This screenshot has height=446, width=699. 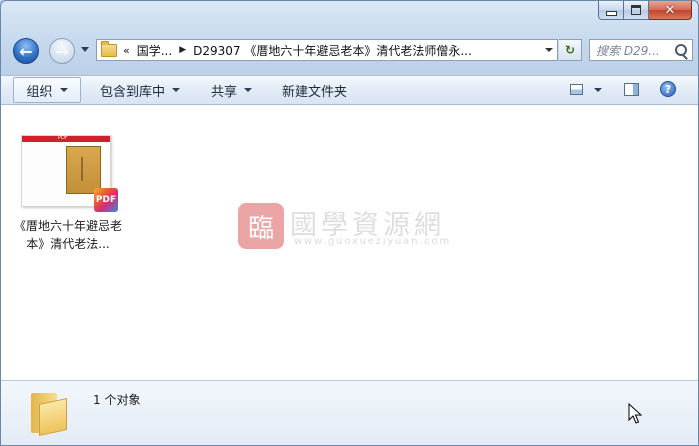 I want to click on pdf-thumbnail: PDF PDF, so click(x=69, y=173).